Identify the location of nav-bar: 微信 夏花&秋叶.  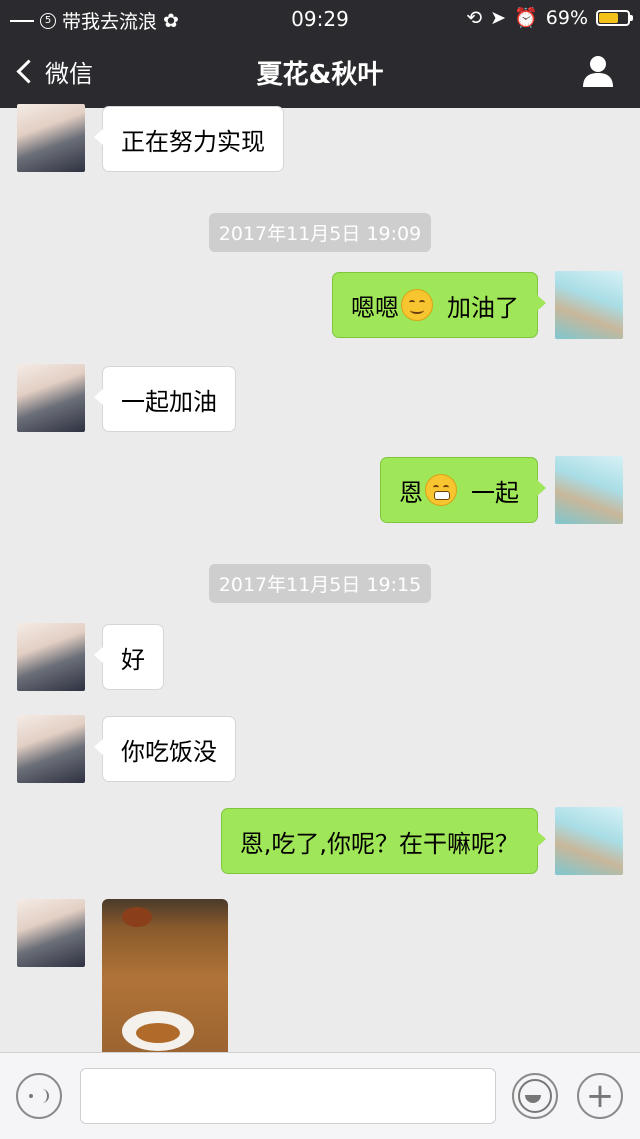
(320, 72).